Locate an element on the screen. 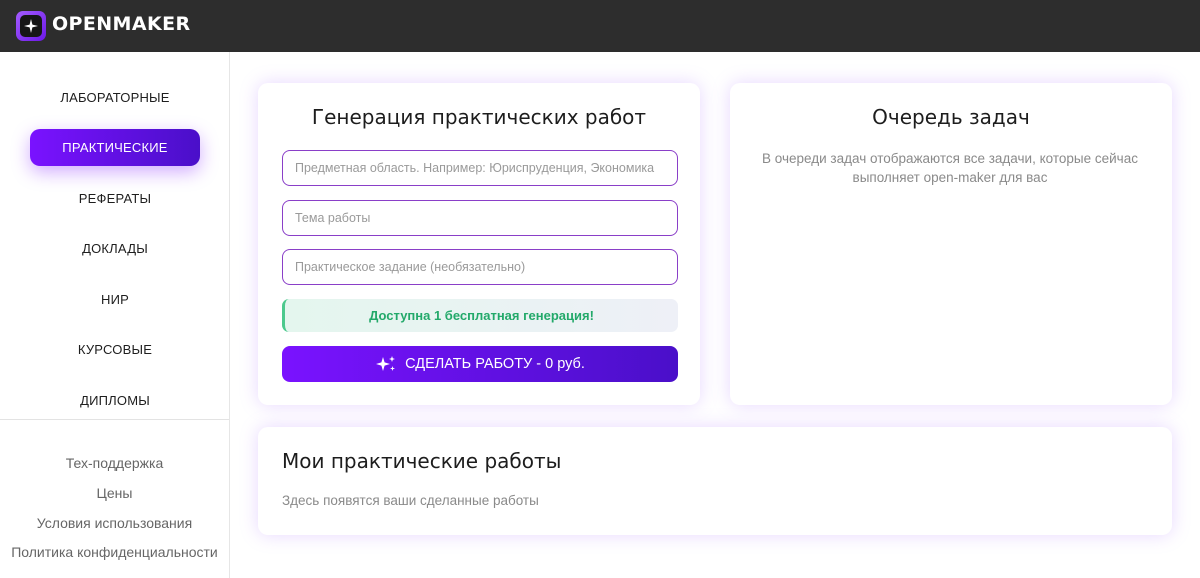  topic-input is located at coordinates (480, 218).